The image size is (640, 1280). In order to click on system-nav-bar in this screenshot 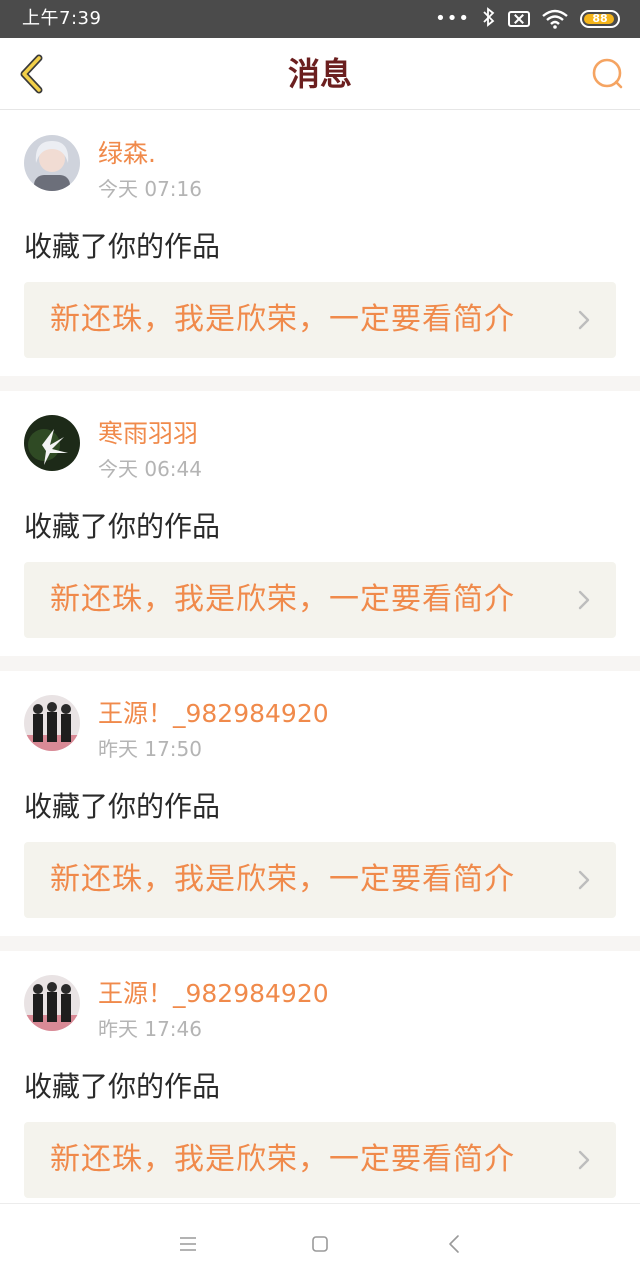, I will do `click(320, 1241)`.